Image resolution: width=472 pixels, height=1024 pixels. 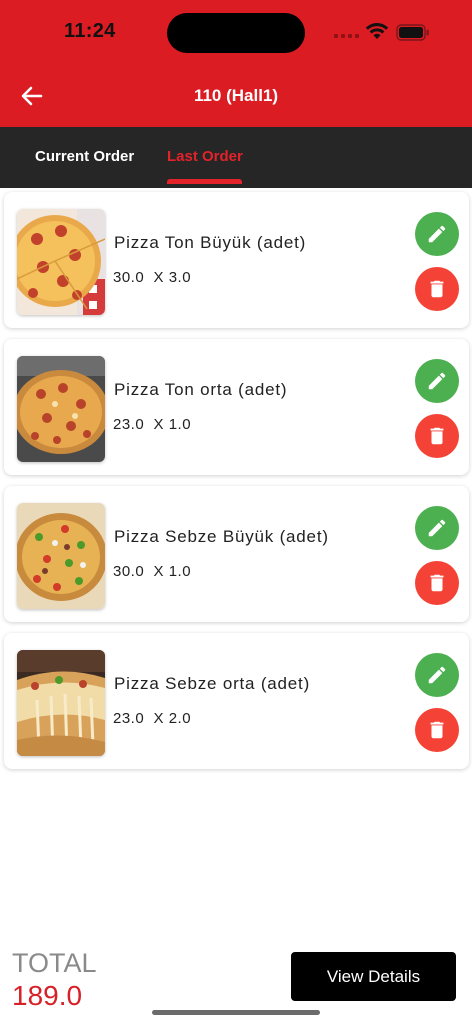 What do you see at coordinates (210, 242) in the screenshot?
I see `item-name: Pizza Ton Büyük (adet)` at bounding box center [210, 242].